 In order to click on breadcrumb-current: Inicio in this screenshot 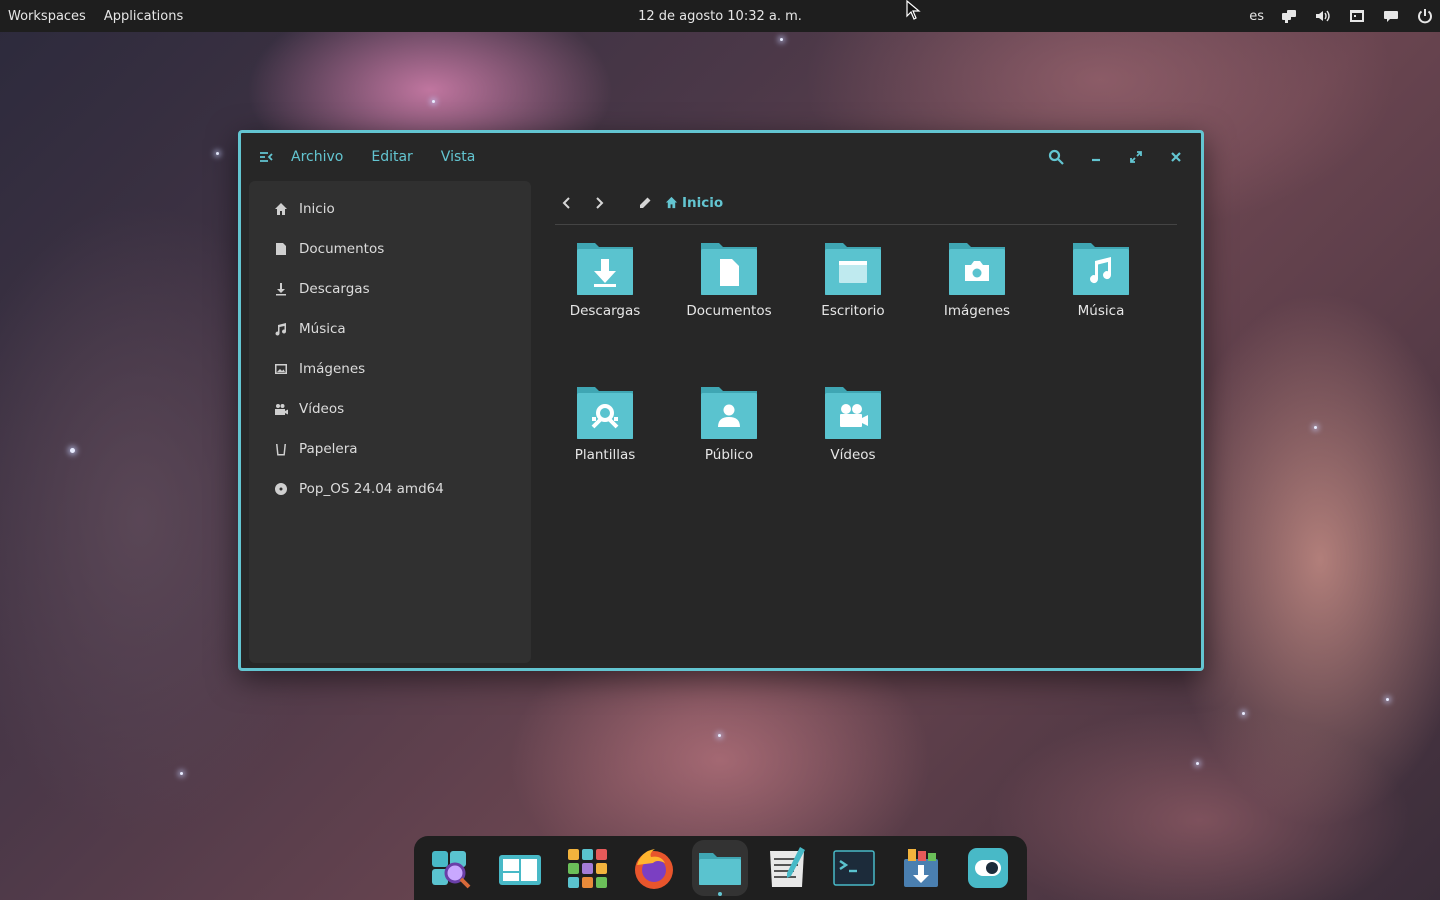, I will do `click(703, 202)`.